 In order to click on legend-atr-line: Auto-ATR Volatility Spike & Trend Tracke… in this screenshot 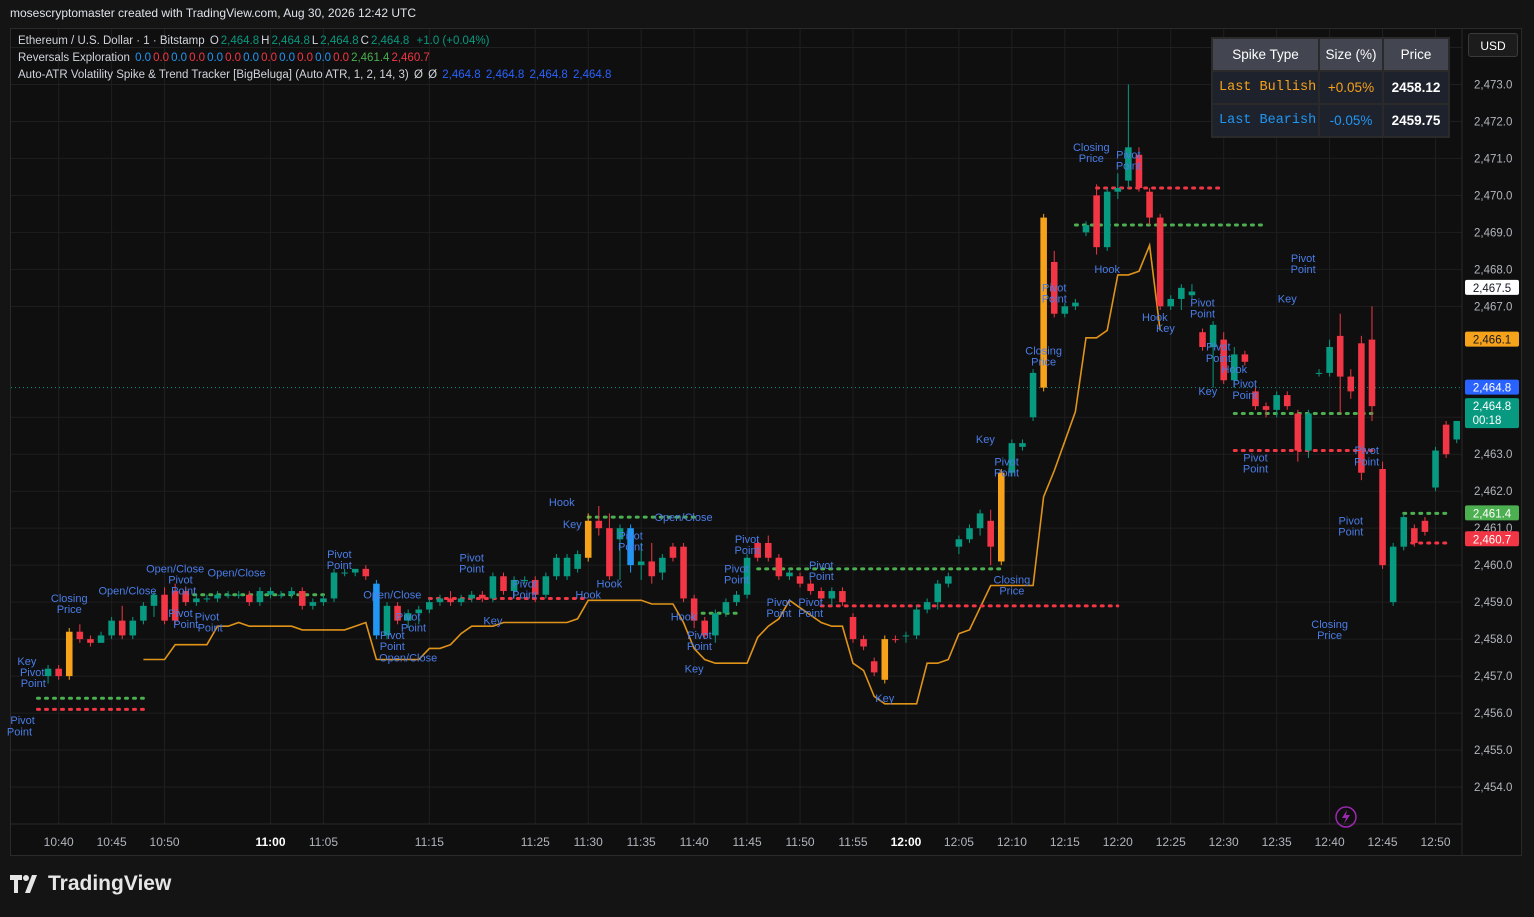, I will do `click(315, 75)`.